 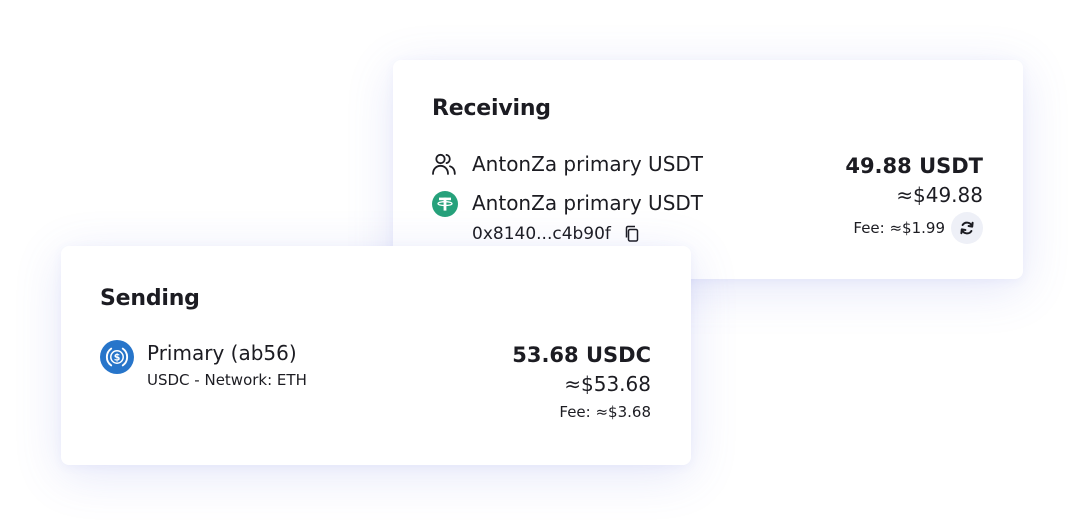 I want to click on contact-name: AntonZa primary USDT, so click(x=588, y=164).